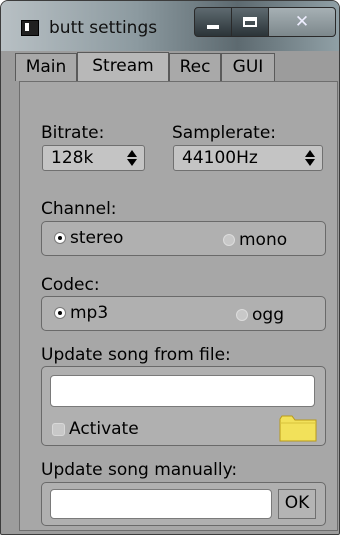 Image resolution: width=342 pixels, height=537 pixels. I want to click on codec-ogg-radio: ogg, so click(260, 315).